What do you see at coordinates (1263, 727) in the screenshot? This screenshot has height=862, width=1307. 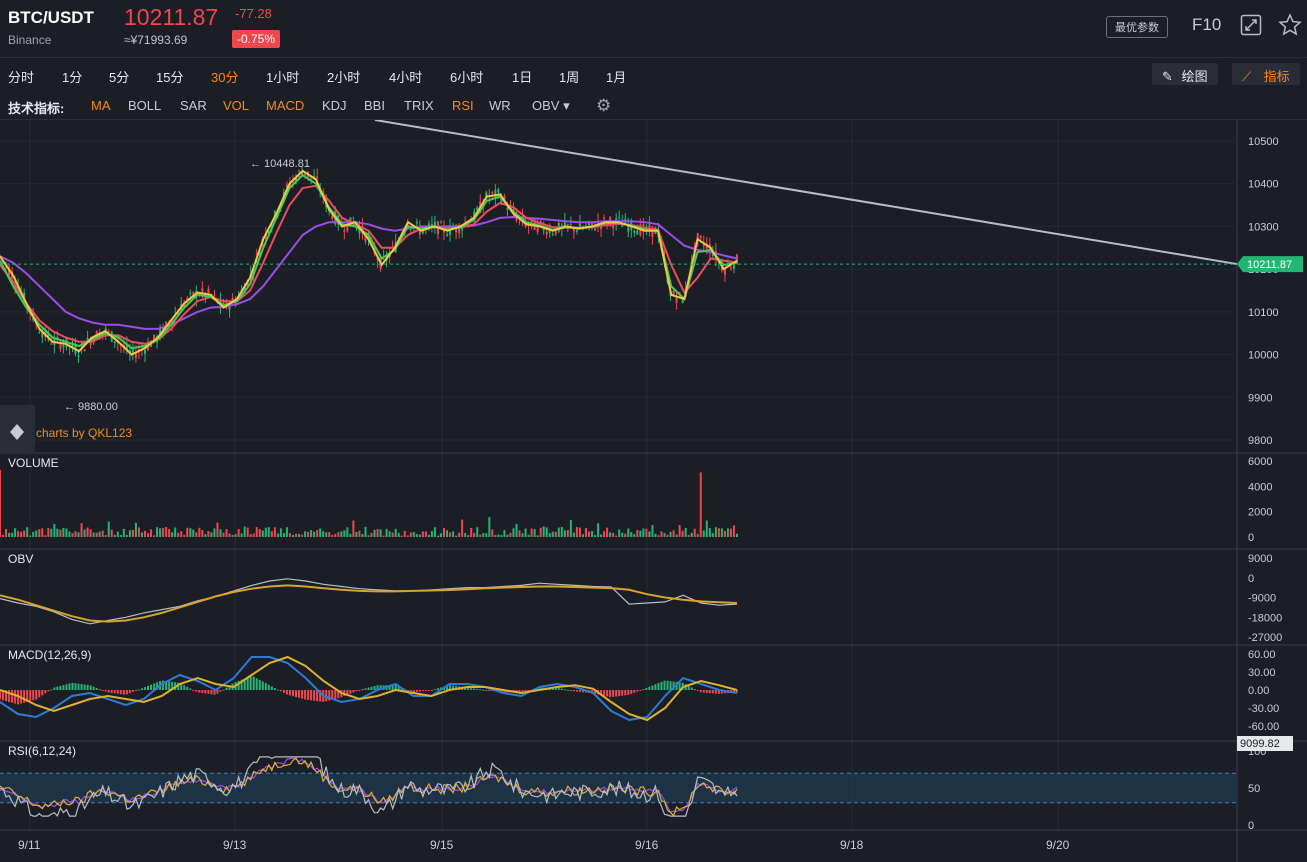 I see `macd-tick-label: -60.00` at bounding box center [1263, 727].